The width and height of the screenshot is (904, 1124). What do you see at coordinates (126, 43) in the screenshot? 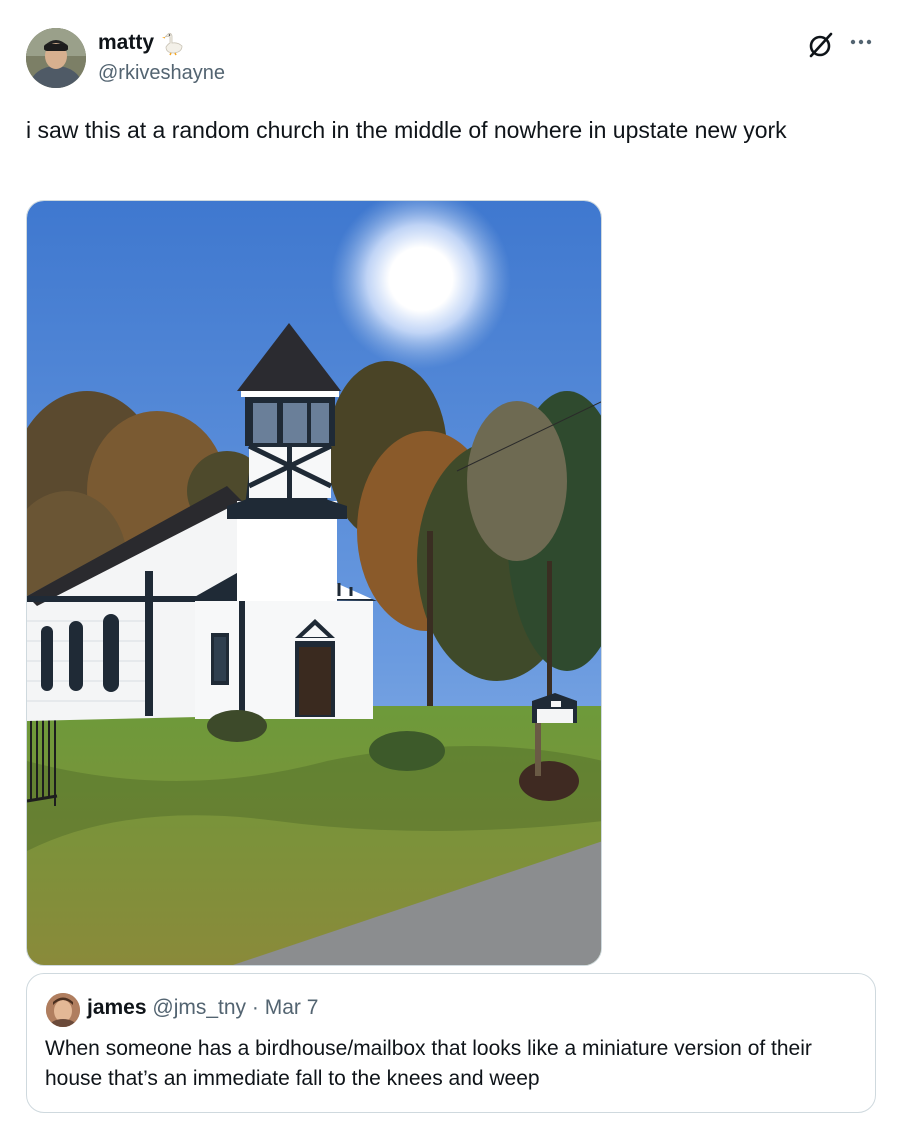
I see `display-name: matty` at bounding box center [126, 43].